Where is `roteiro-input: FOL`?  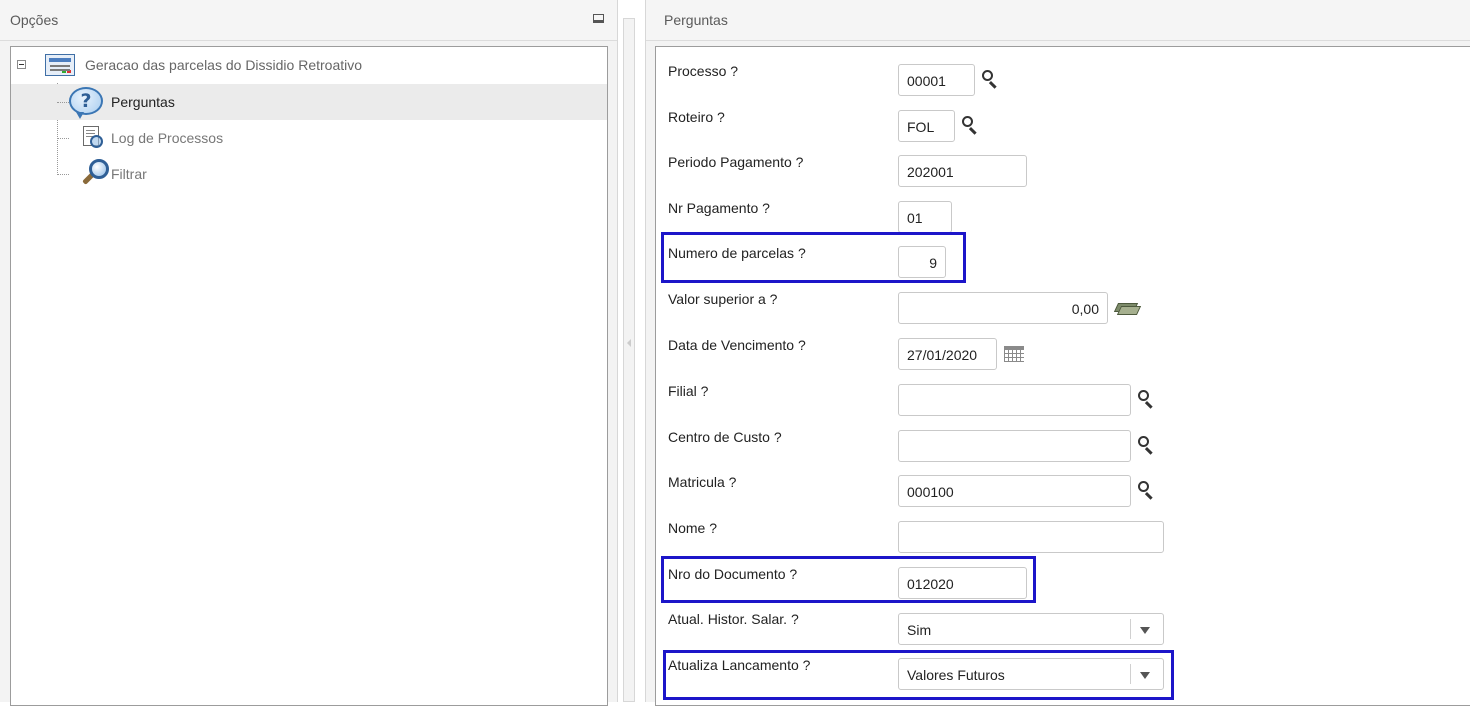
roteiro-input: FOL is located at coordinates (926, 126).